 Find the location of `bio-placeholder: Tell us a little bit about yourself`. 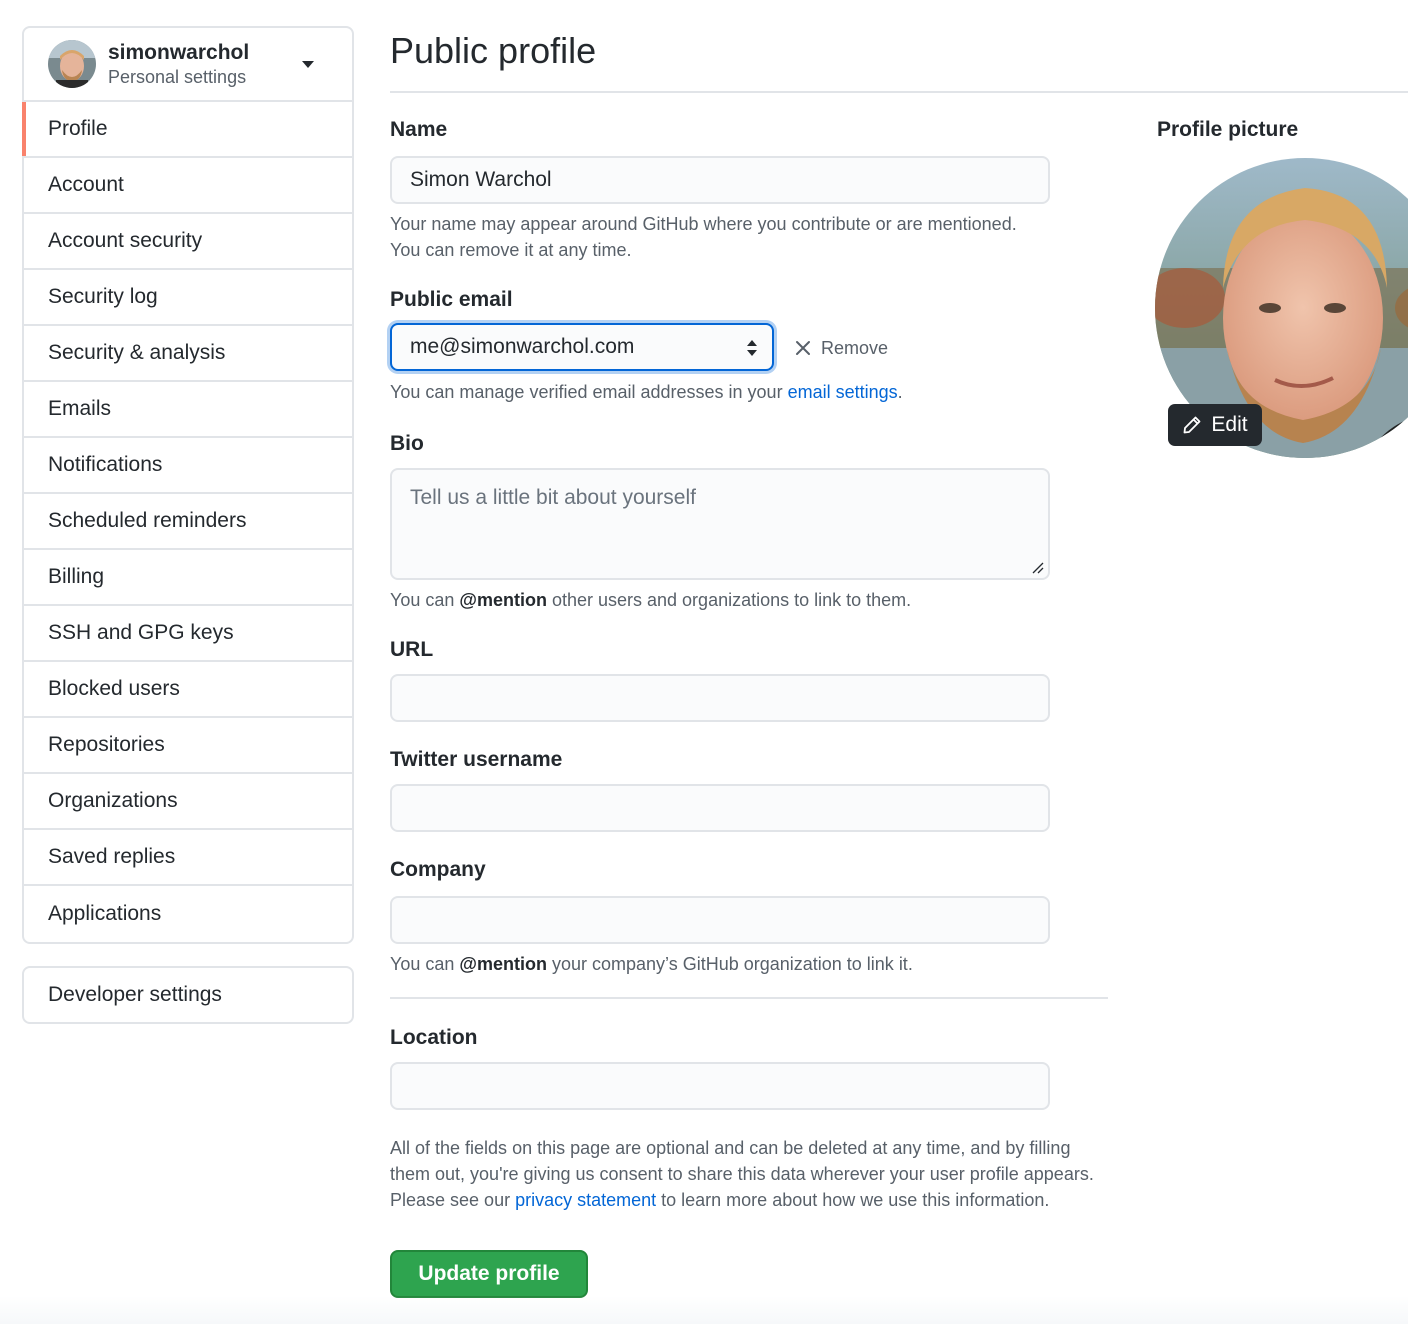

bio-placeholder: Tell us a little bit about yourself is located at coordinates (553, 497).